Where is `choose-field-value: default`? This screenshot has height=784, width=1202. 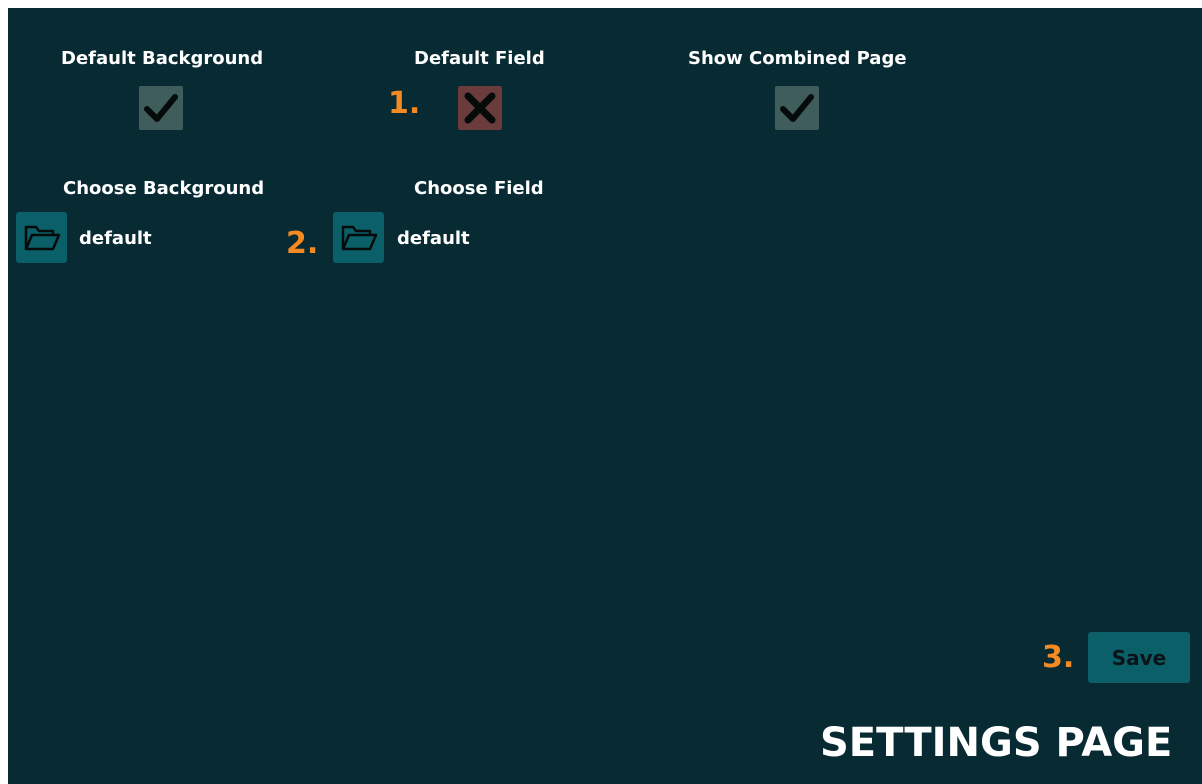 choose-field-value: default is located at coordinates (433, 238).